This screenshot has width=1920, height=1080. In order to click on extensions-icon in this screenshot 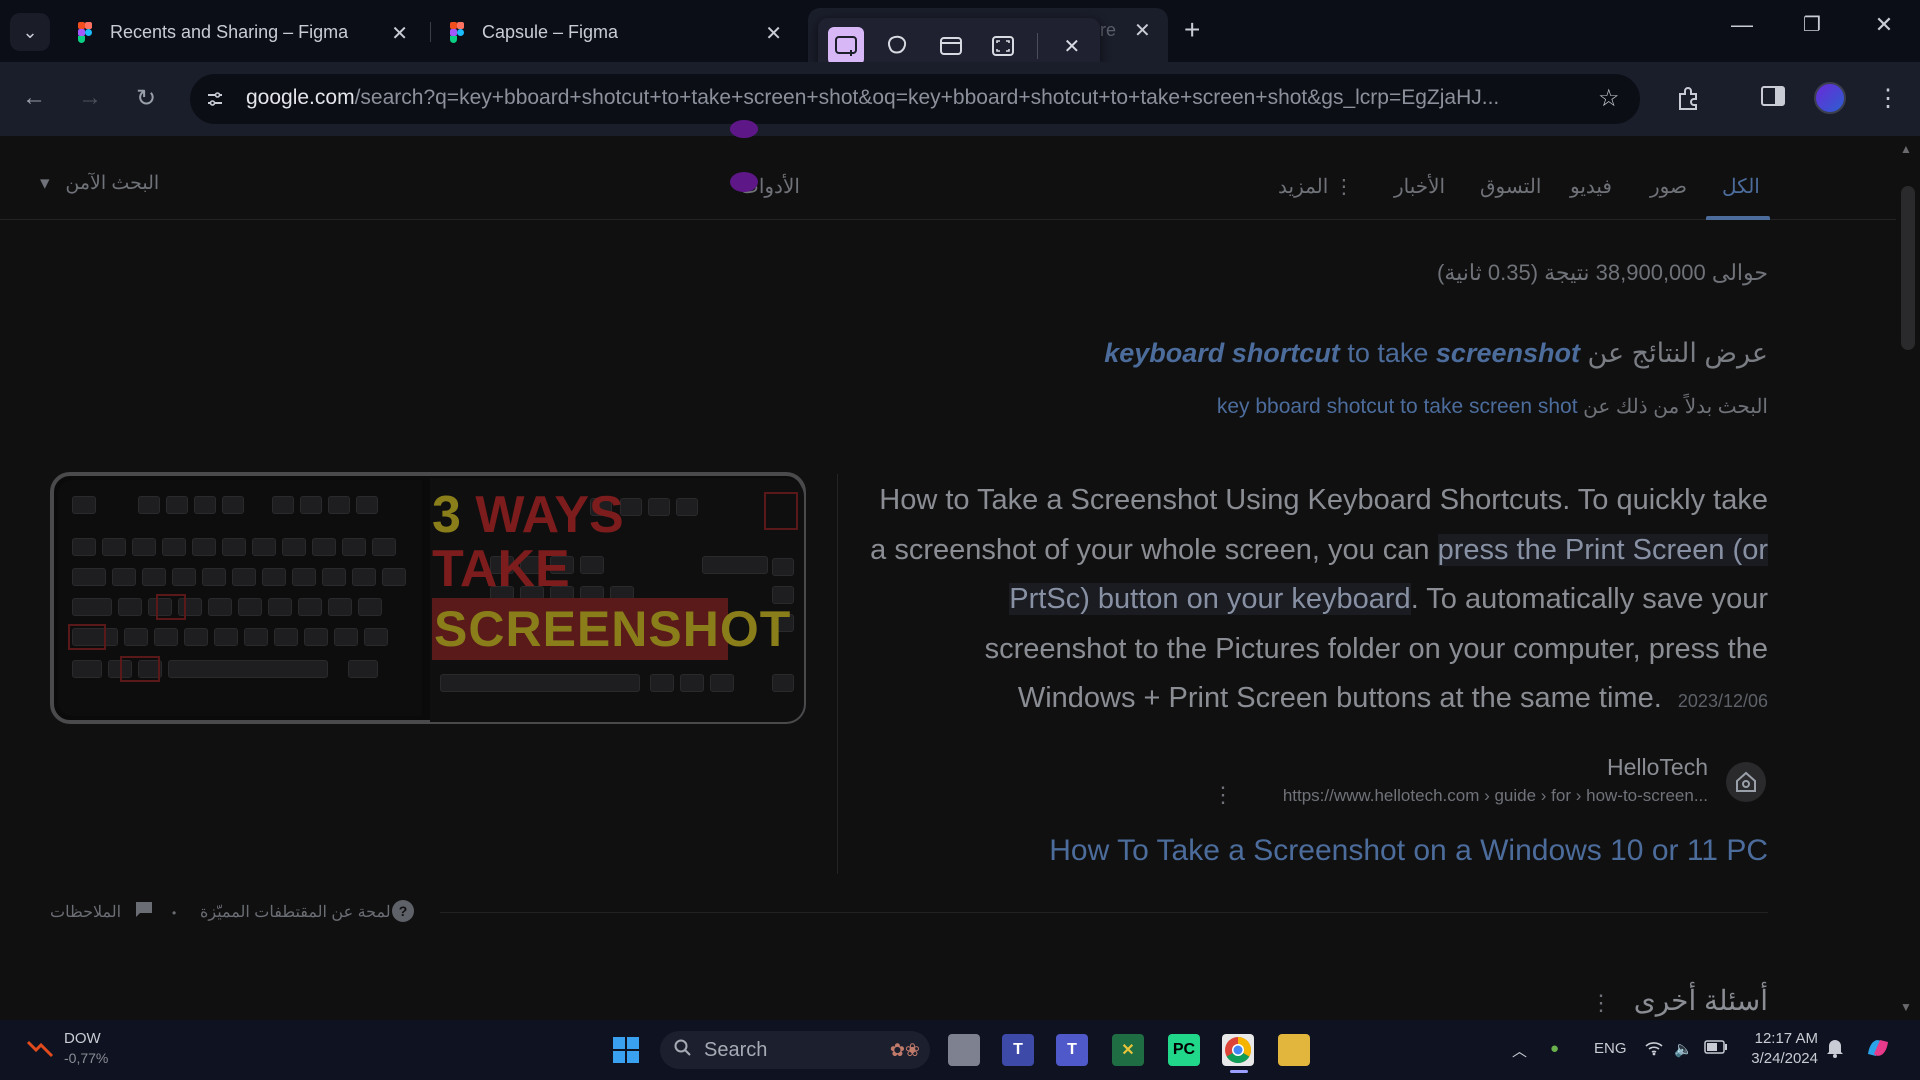, I will do `click(1688, 101)`.